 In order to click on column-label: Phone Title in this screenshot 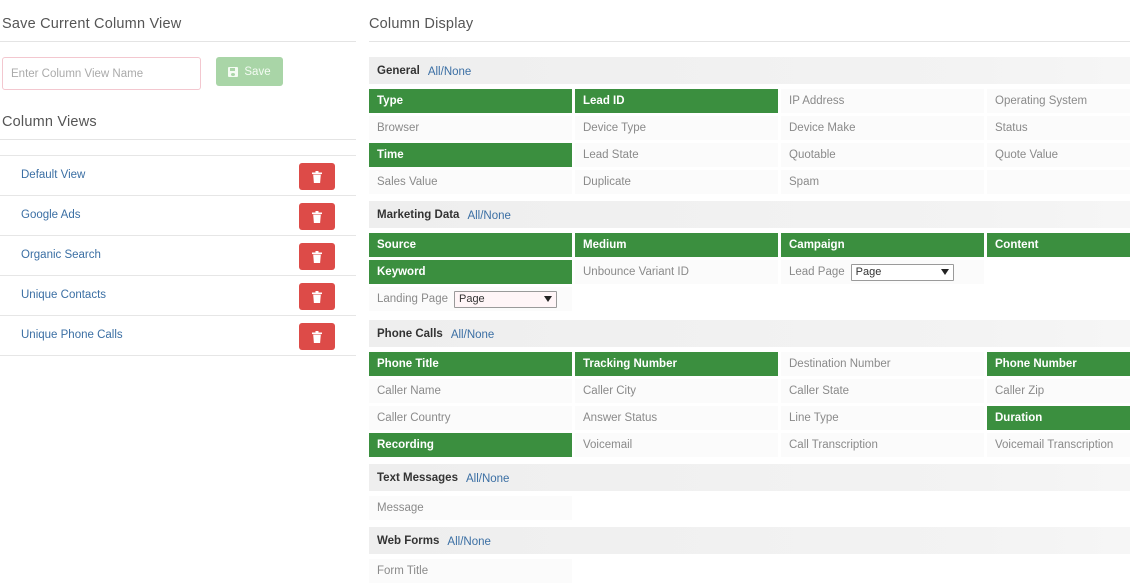, I will do `click(408, 364)`.